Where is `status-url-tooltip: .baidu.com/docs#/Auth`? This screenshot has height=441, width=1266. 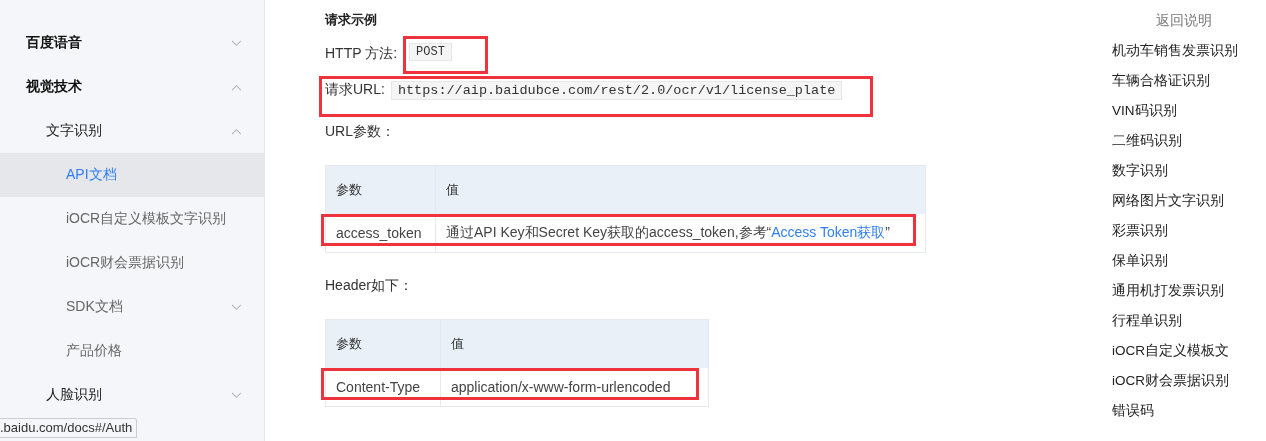 status-url-tooltip: .baidu.com/docs#/Auth is located at coordinates (69, 428).